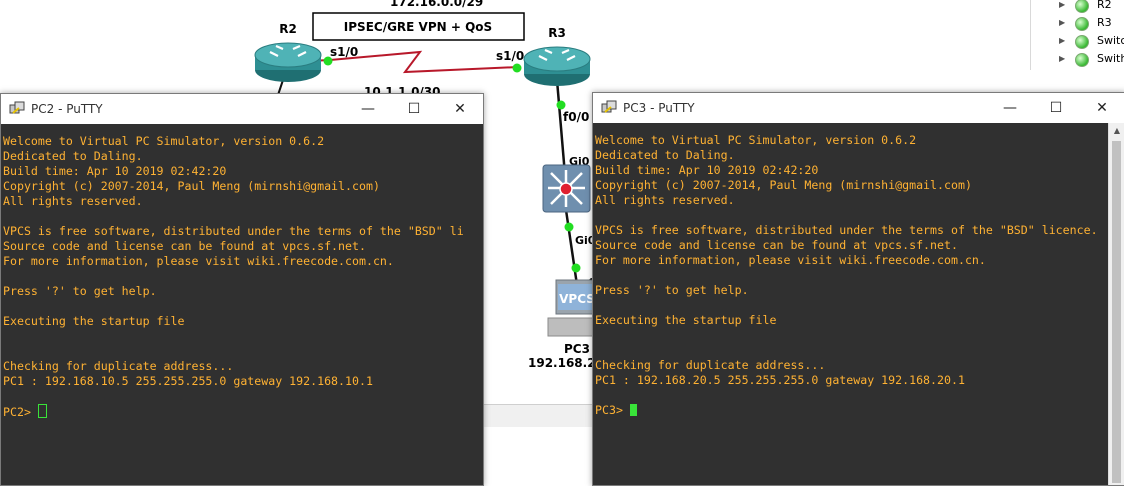 The image size is (1124, 486). What do you see at coordinates (557, 33) in the screenshot?
I see `r3-label: R3` at bounding box center [557, 33].